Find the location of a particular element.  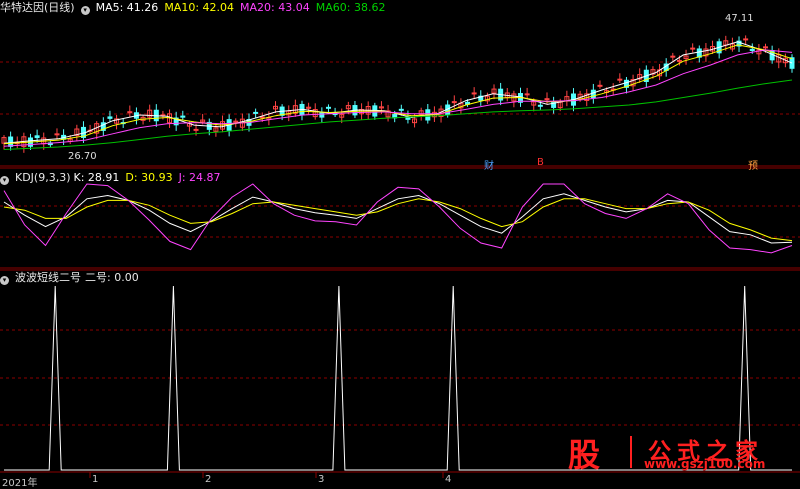

logo-divider is located at coordinates (631, 452).